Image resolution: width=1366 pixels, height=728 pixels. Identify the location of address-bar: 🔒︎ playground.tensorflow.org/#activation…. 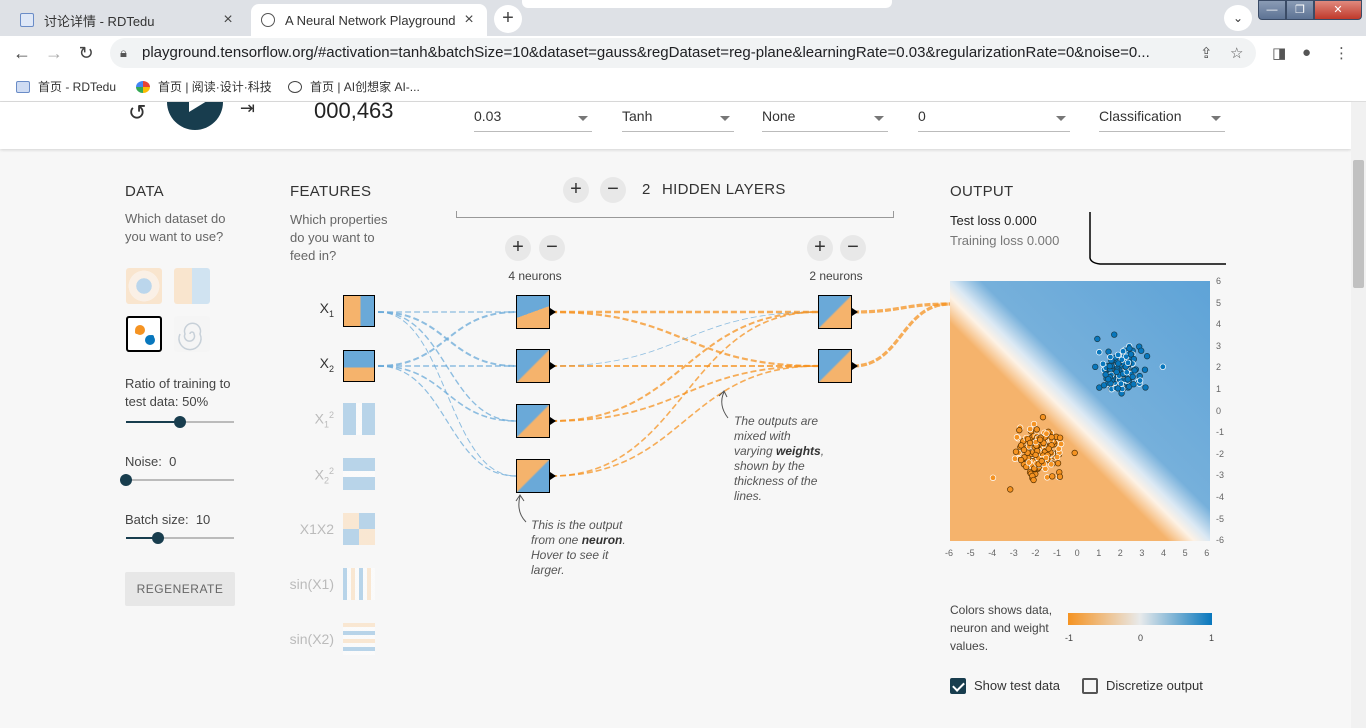
(683, 53).